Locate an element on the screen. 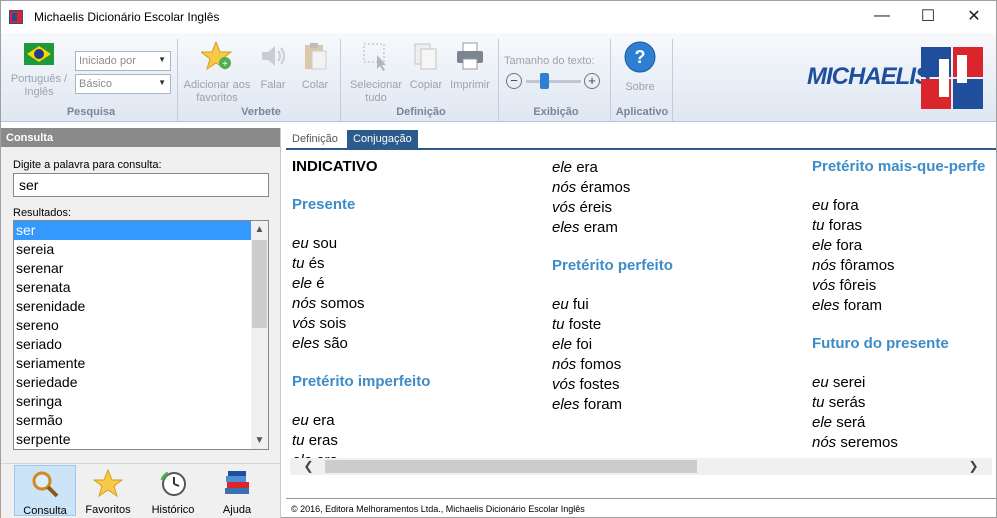 The image size is (997, 518). results-scrollbar: ▲ ▼ is located at coordinates (259, 335).